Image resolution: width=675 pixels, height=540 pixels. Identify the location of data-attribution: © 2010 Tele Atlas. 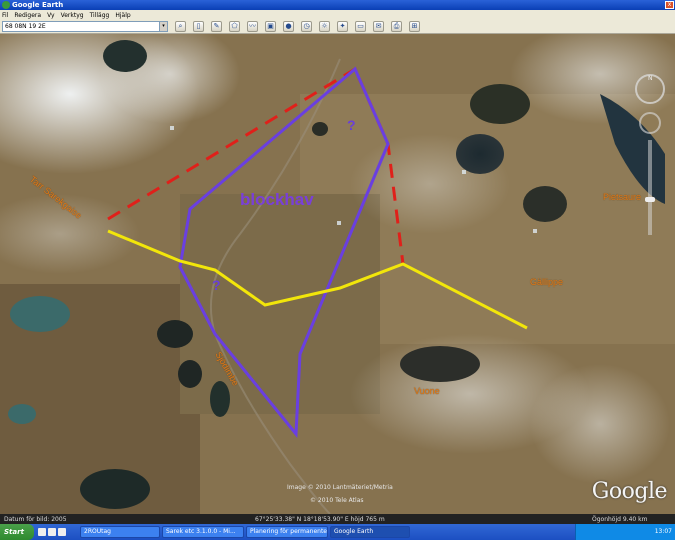
(337, 500).